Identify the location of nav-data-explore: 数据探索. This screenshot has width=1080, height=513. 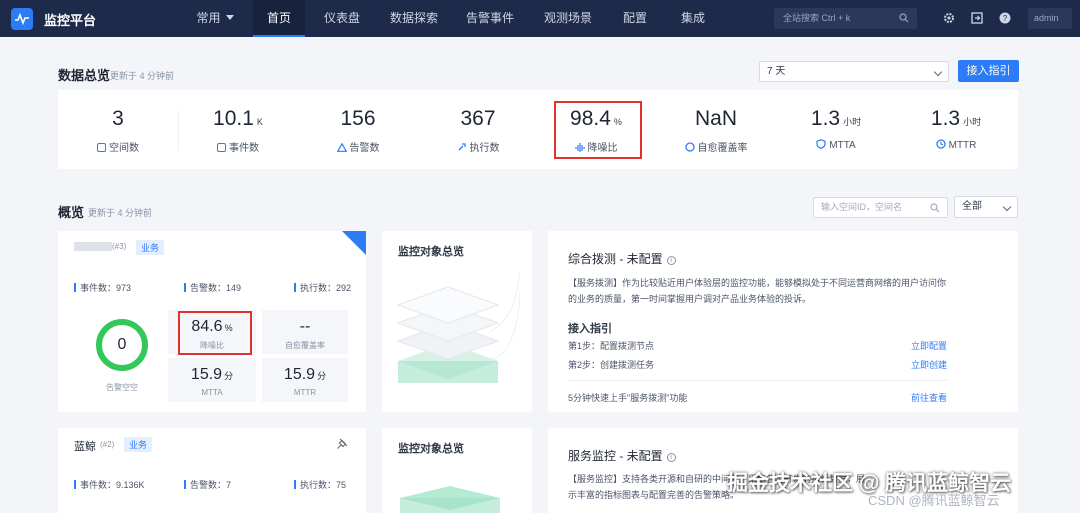
(414, 18).